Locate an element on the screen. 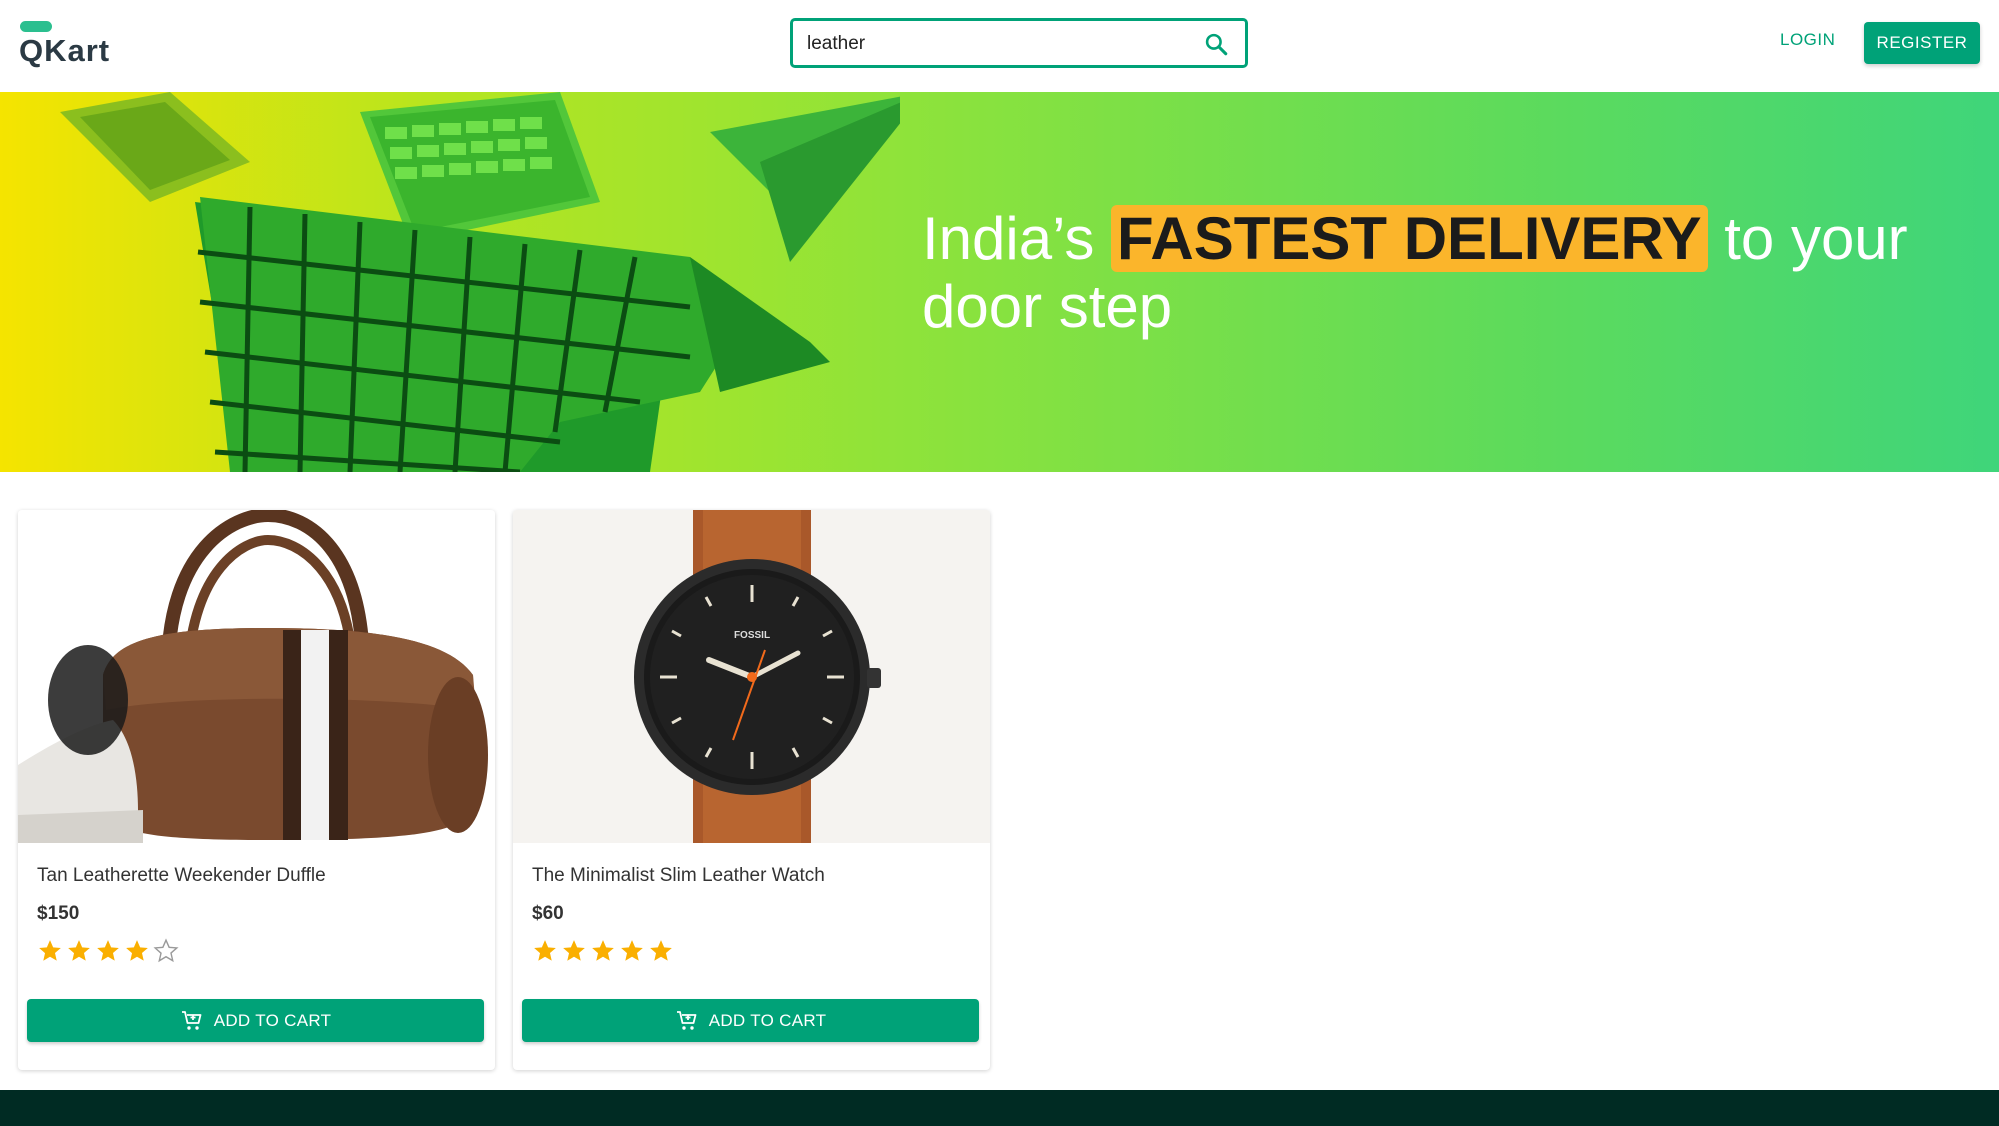 The height and width of the screenshot is (1126, 1999). star-empty-icon is located at coordinates (166, 950).